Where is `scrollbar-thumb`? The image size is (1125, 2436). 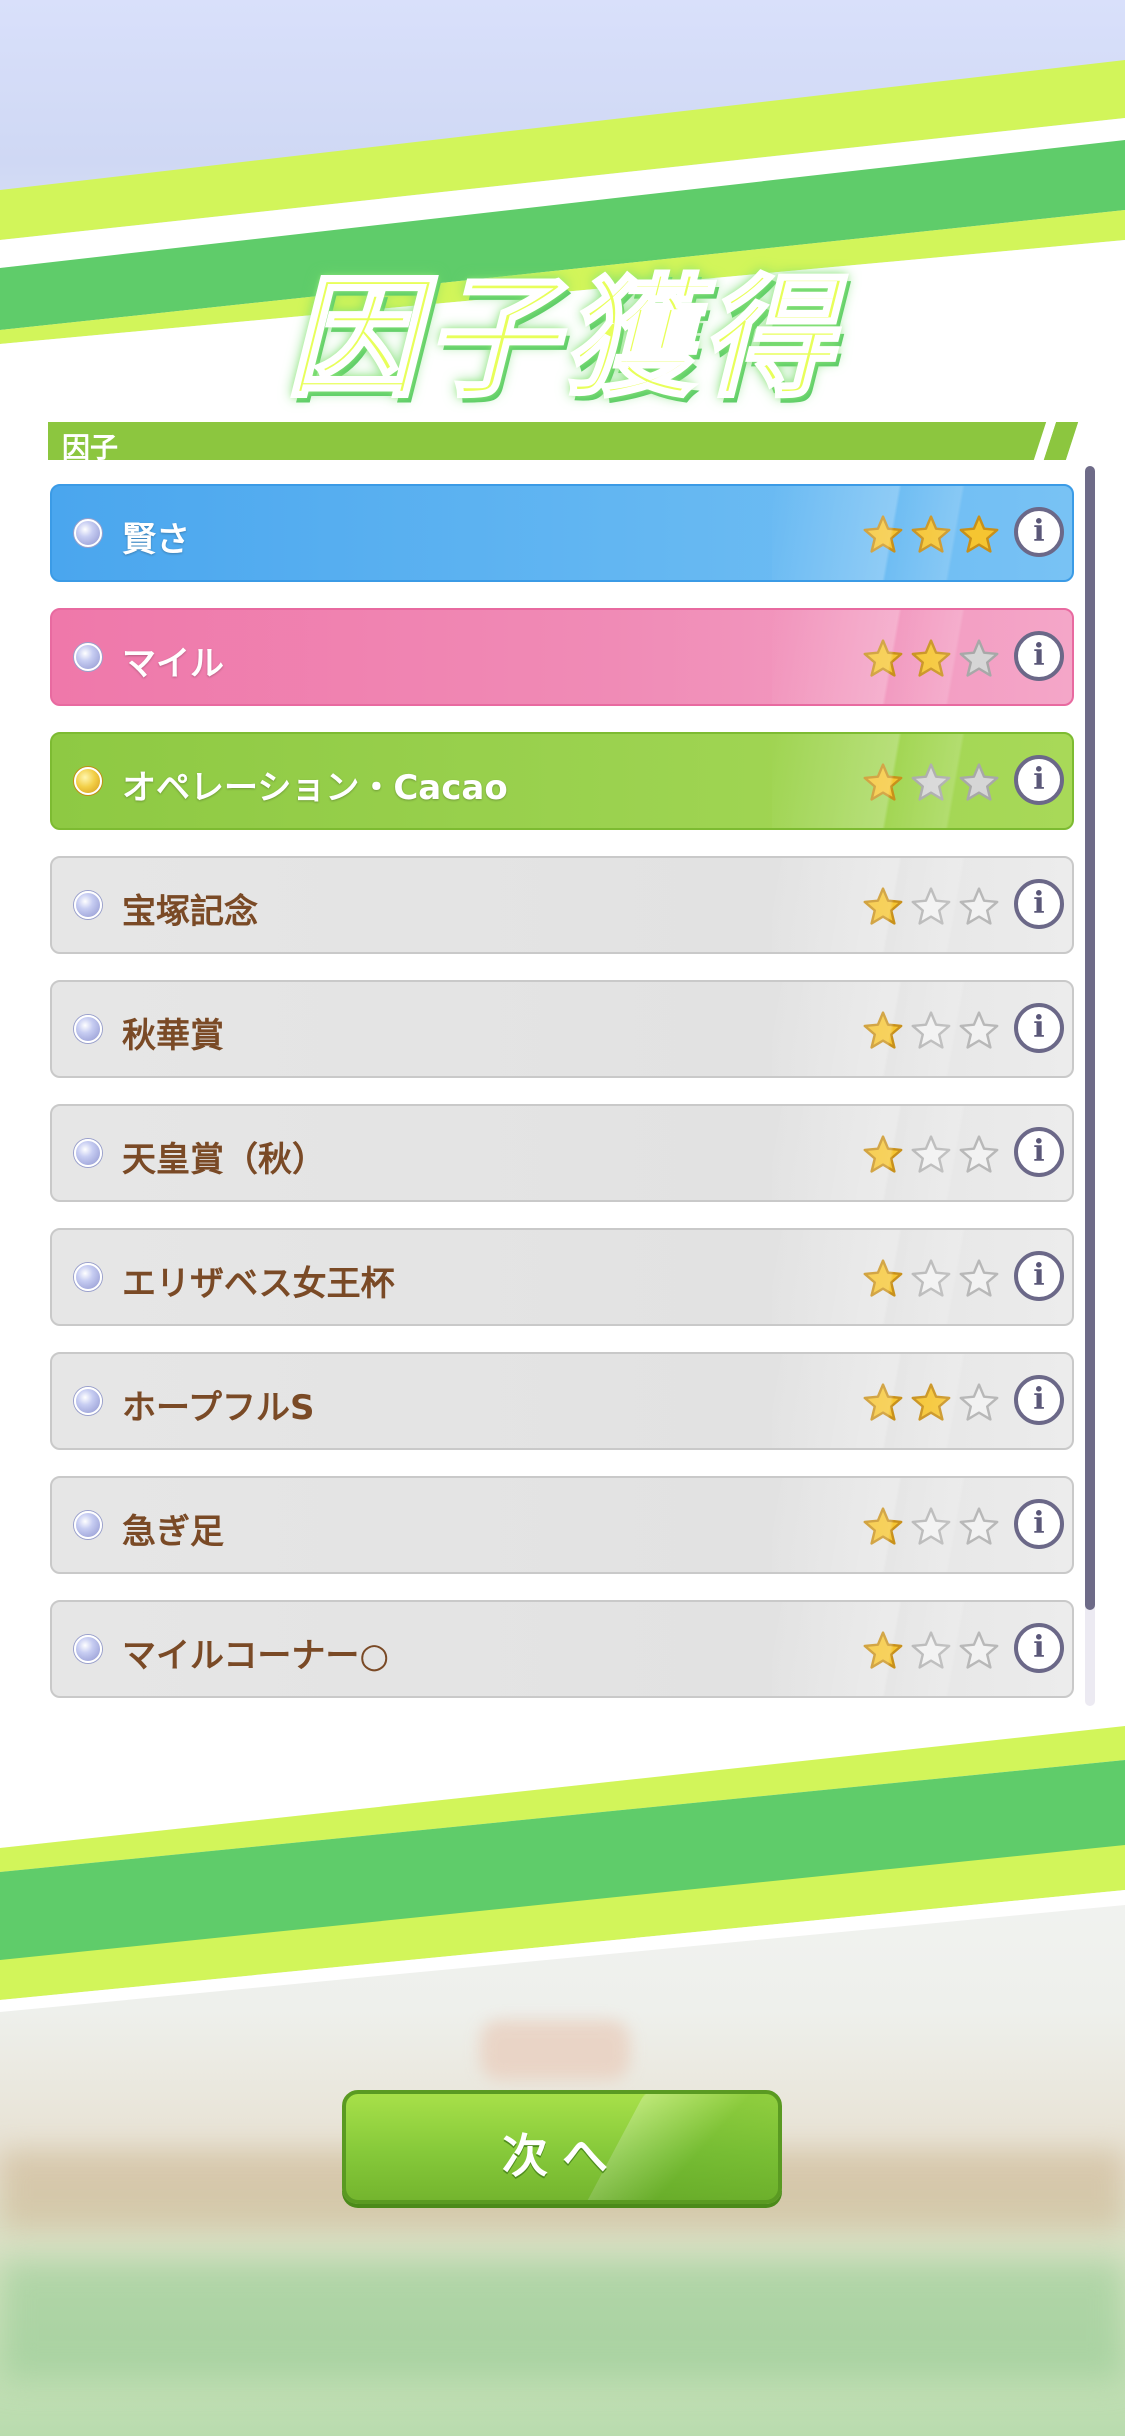 scrollbar-thumb is located at coordinates (1090, 1038).